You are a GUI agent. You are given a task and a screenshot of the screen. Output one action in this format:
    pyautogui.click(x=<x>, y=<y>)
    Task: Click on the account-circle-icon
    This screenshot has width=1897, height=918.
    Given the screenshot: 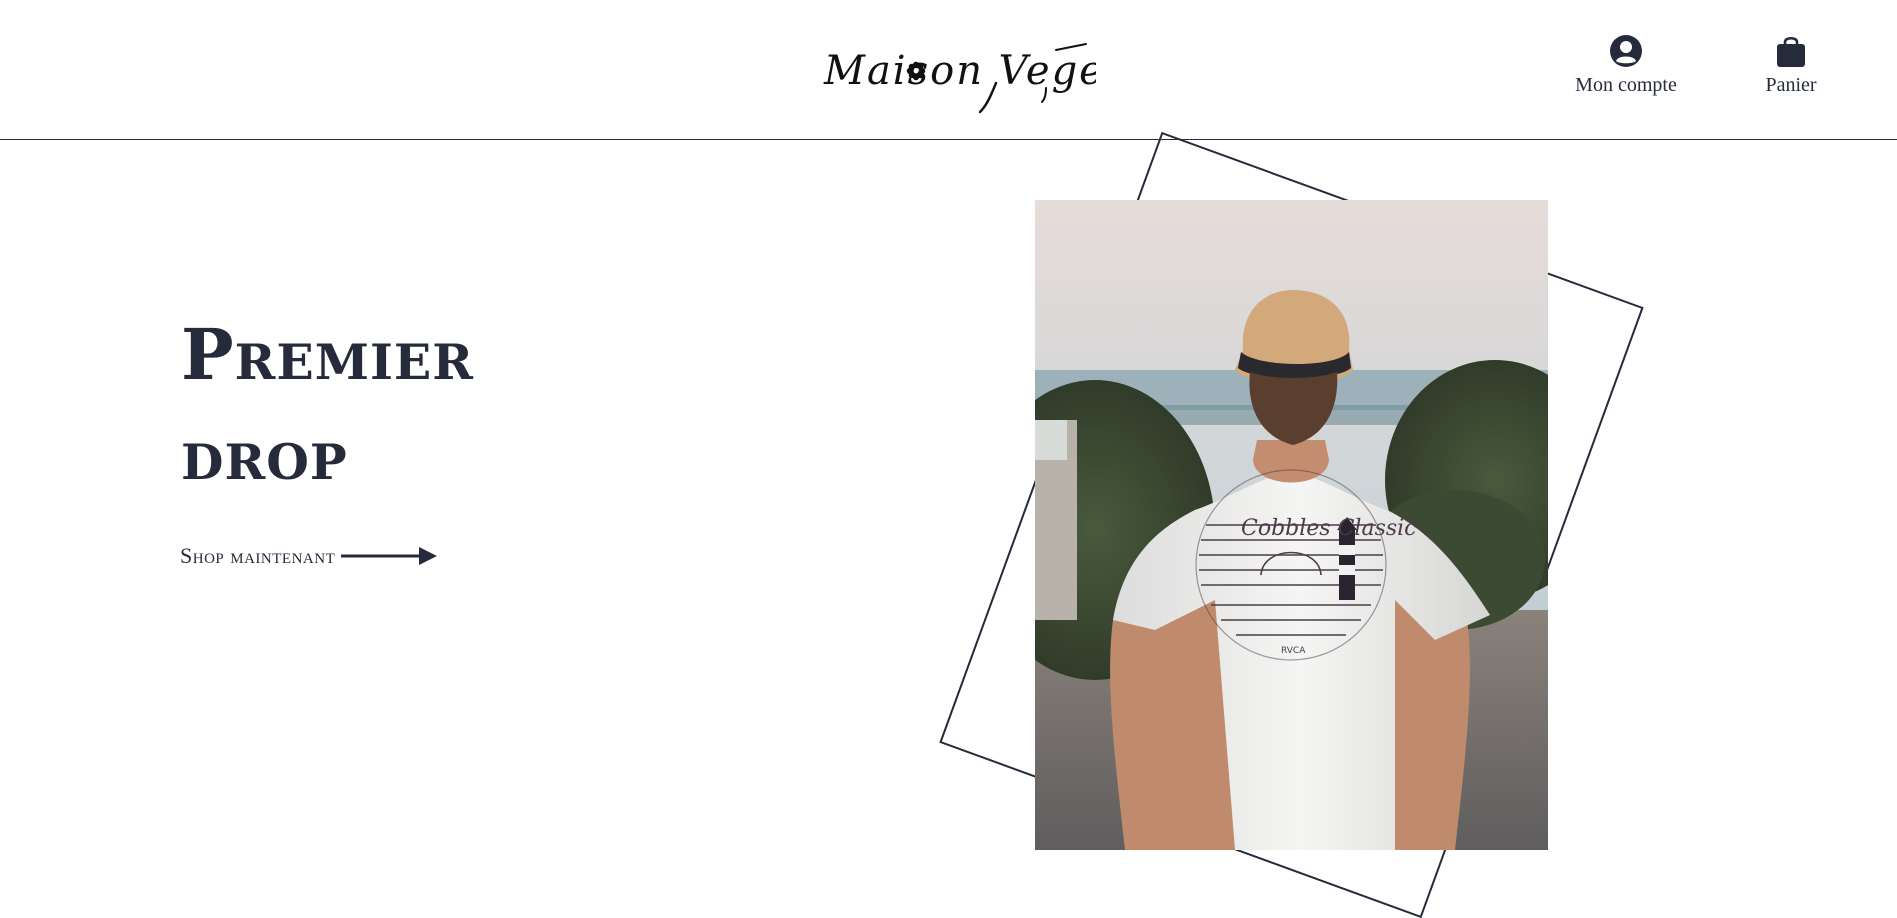 What is the action you would take?
    pyautogui.click(x=1626, y=51)
    